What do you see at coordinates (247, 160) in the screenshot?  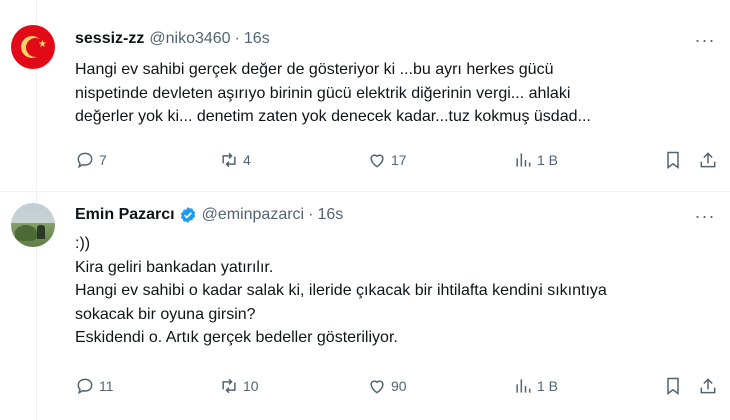 I see `repost-count: 4` at bounding box center [247, 160].